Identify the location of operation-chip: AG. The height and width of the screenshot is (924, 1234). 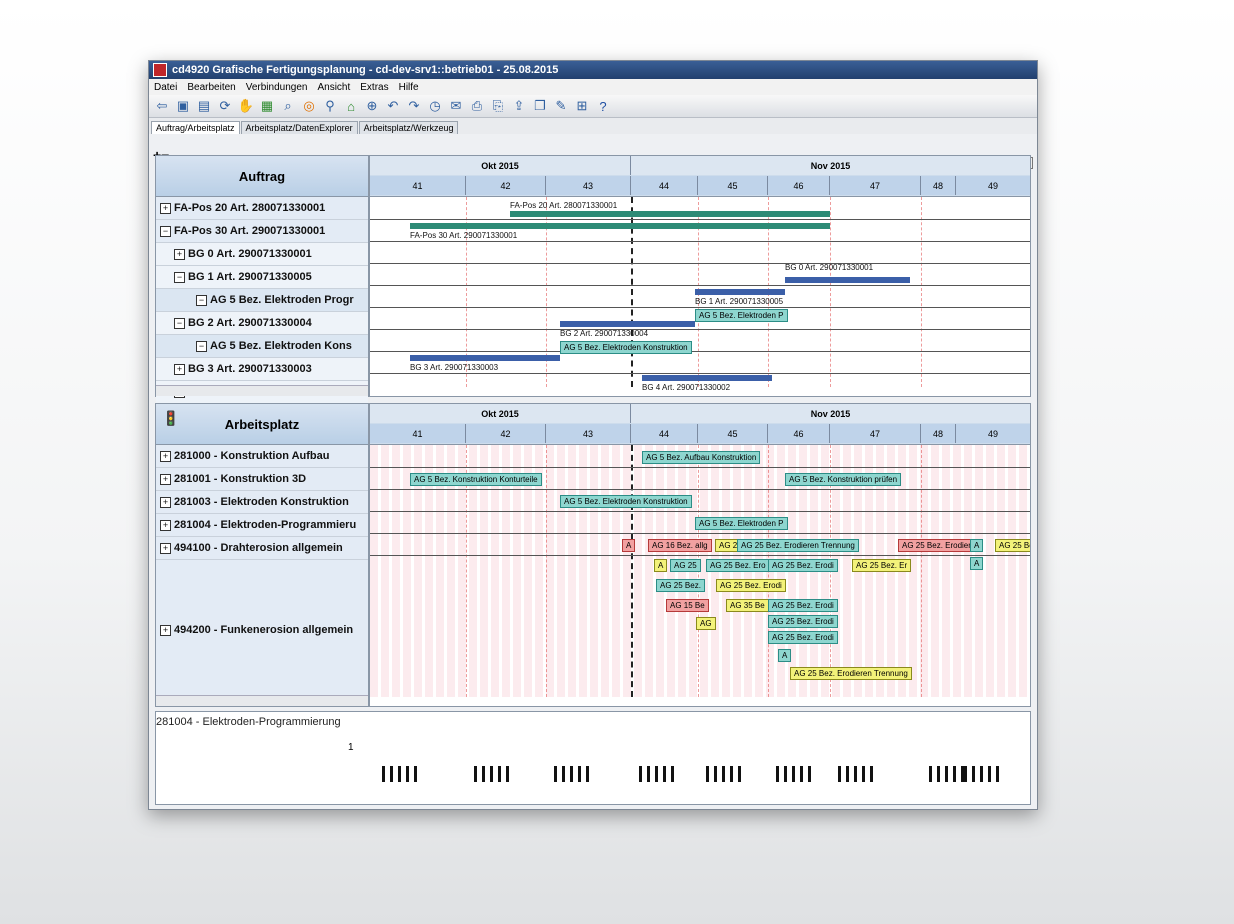
(706, 623).